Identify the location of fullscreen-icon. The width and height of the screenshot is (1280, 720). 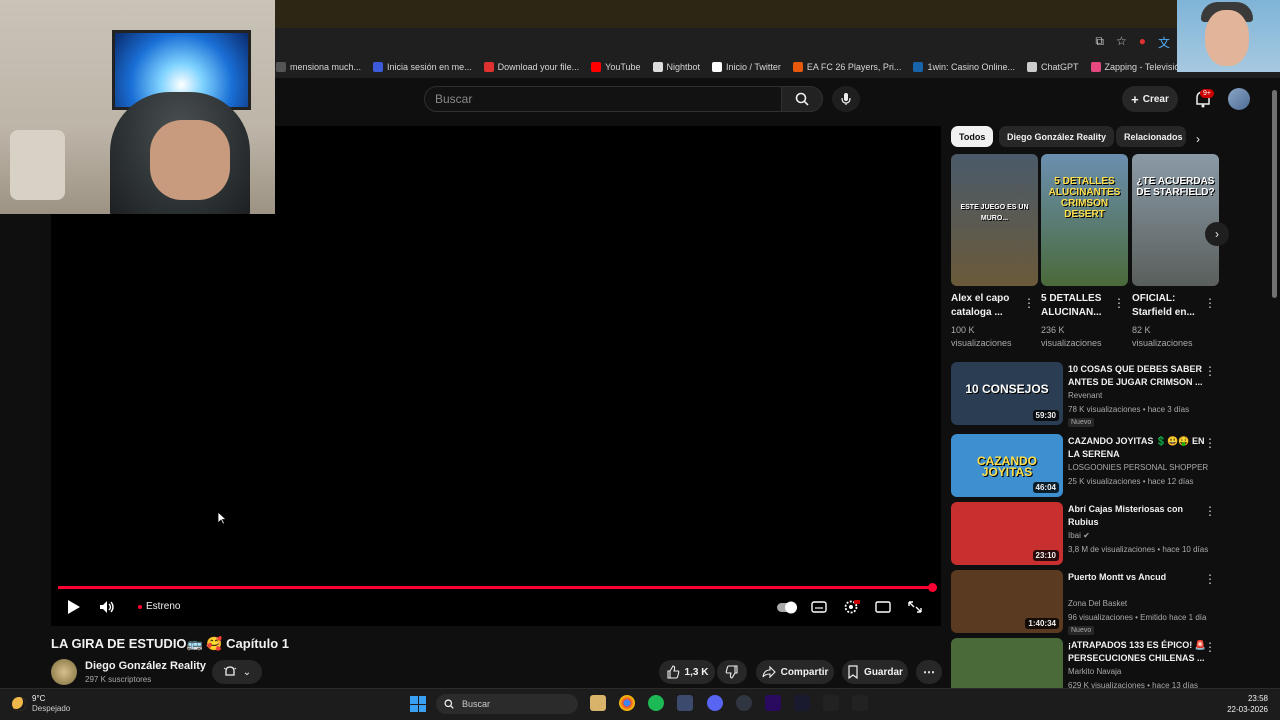
(915, 607).